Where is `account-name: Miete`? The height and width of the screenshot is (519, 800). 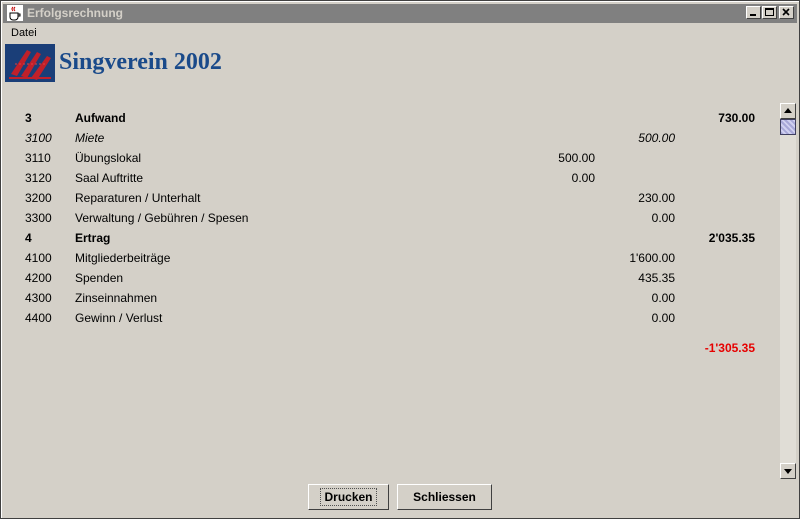
account-name: Miete is located at coordinates (90, 138).